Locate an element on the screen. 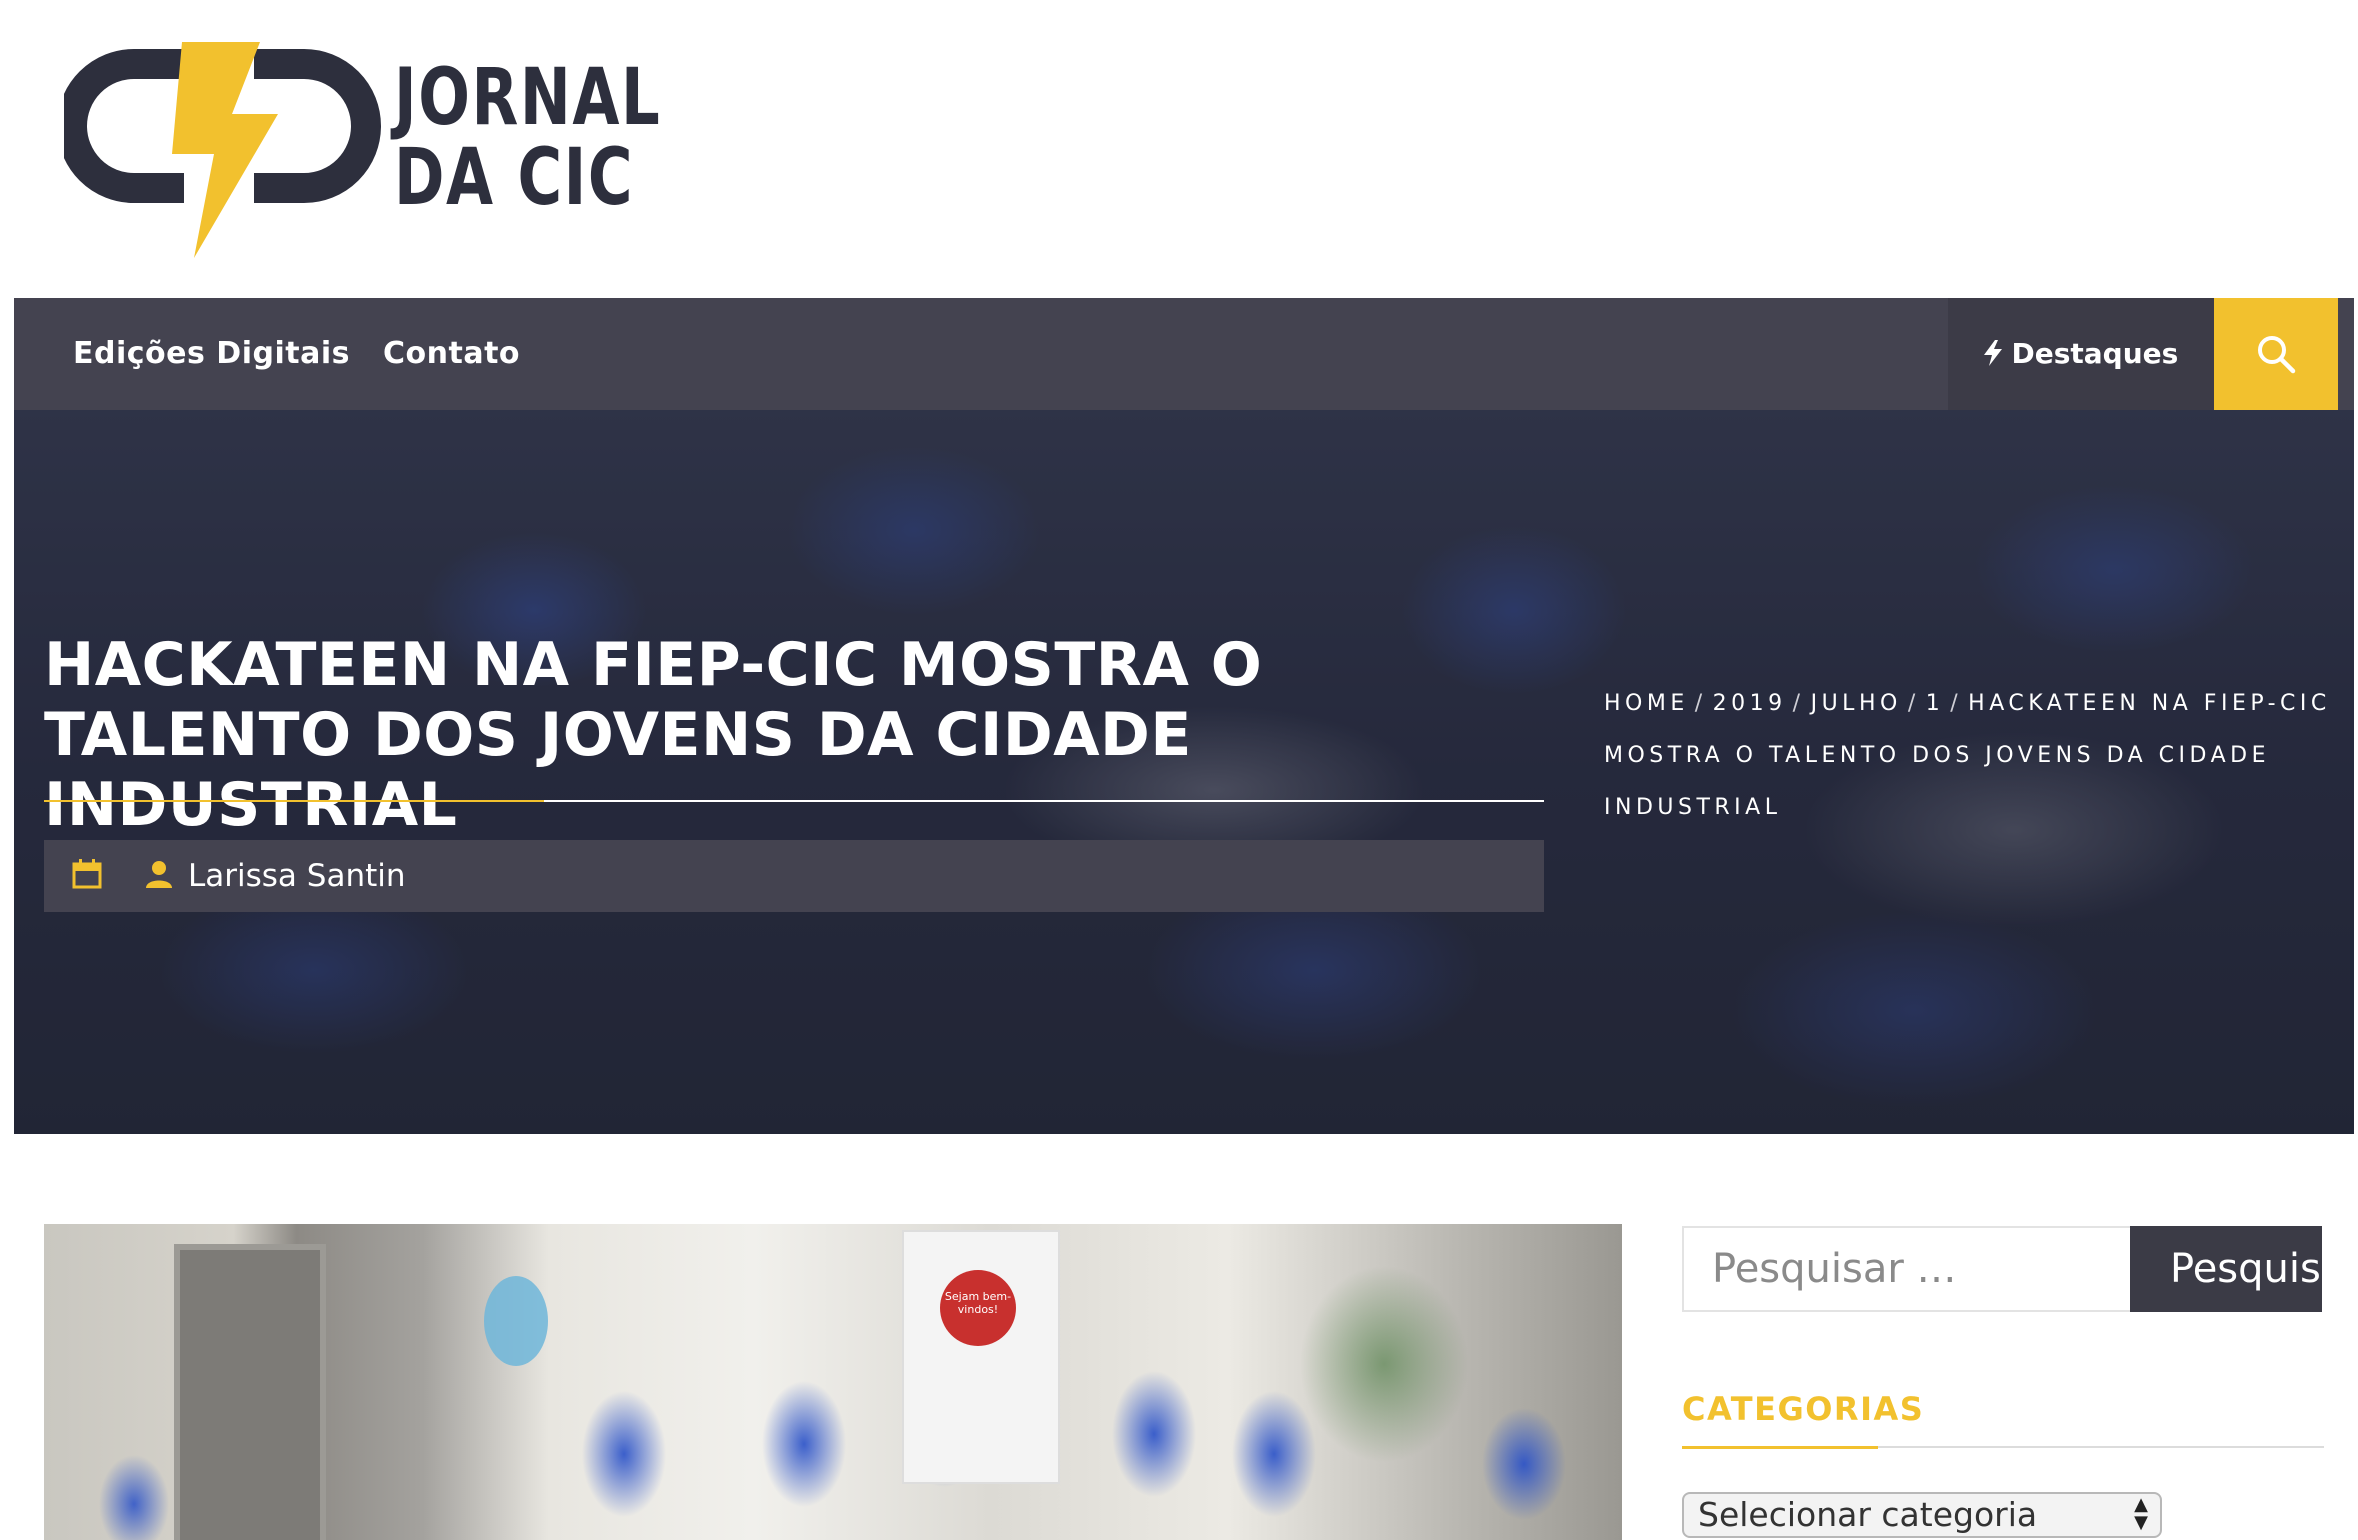  nav-item-edicoes-digitais: Edições Digitais is located at coordinates (211, 354).